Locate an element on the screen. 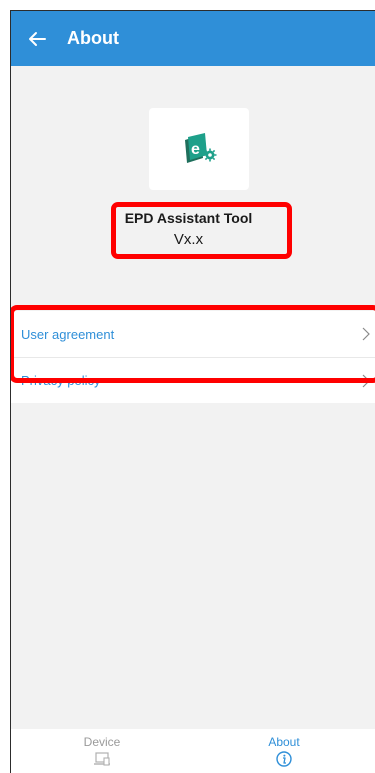 This screenshot has width=375, height=773. app-bar: About is located at coordinates (193, 38).